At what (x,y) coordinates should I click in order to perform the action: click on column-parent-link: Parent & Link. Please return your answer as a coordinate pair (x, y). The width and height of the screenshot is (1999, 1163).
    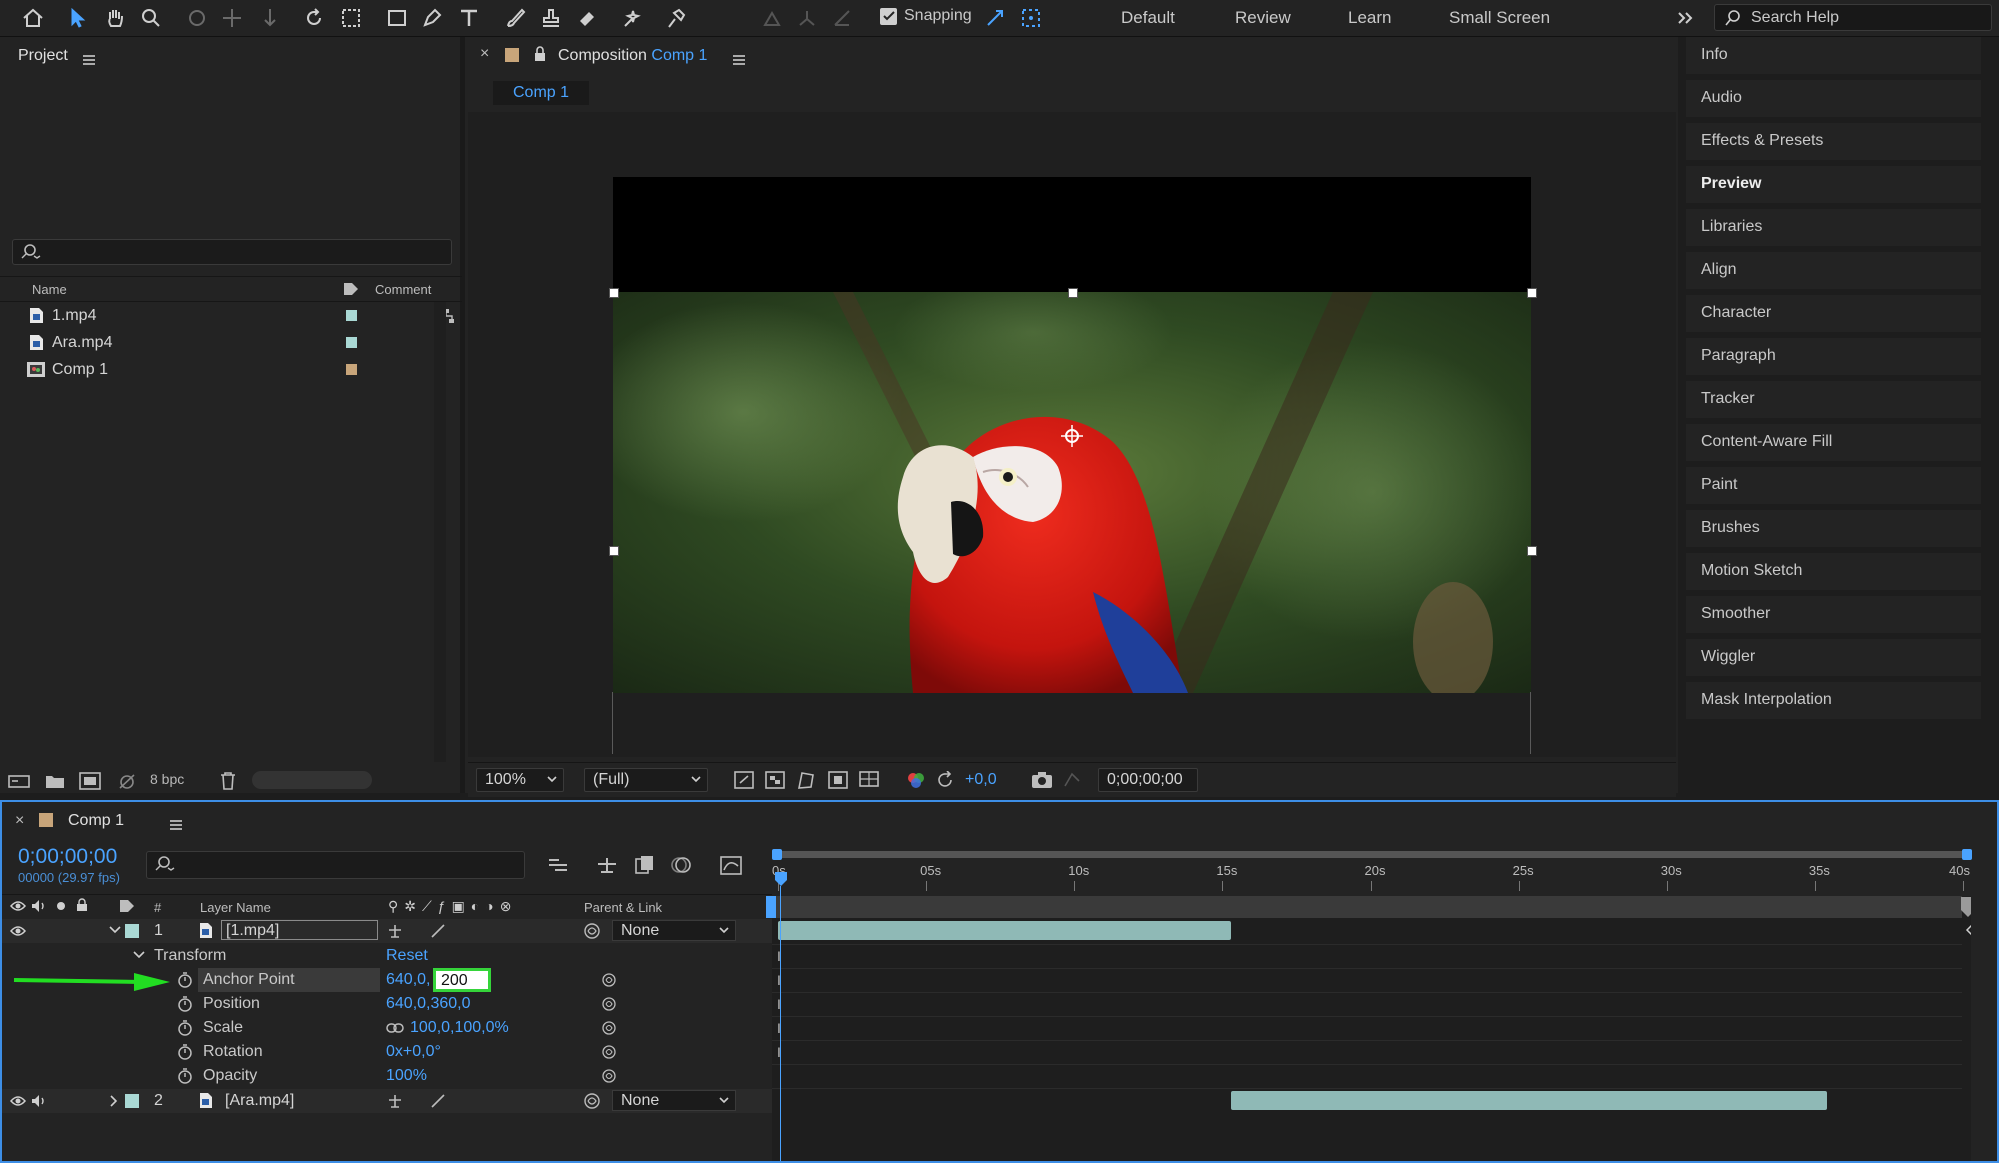
    Looking at the image, I should click on (623, 907).